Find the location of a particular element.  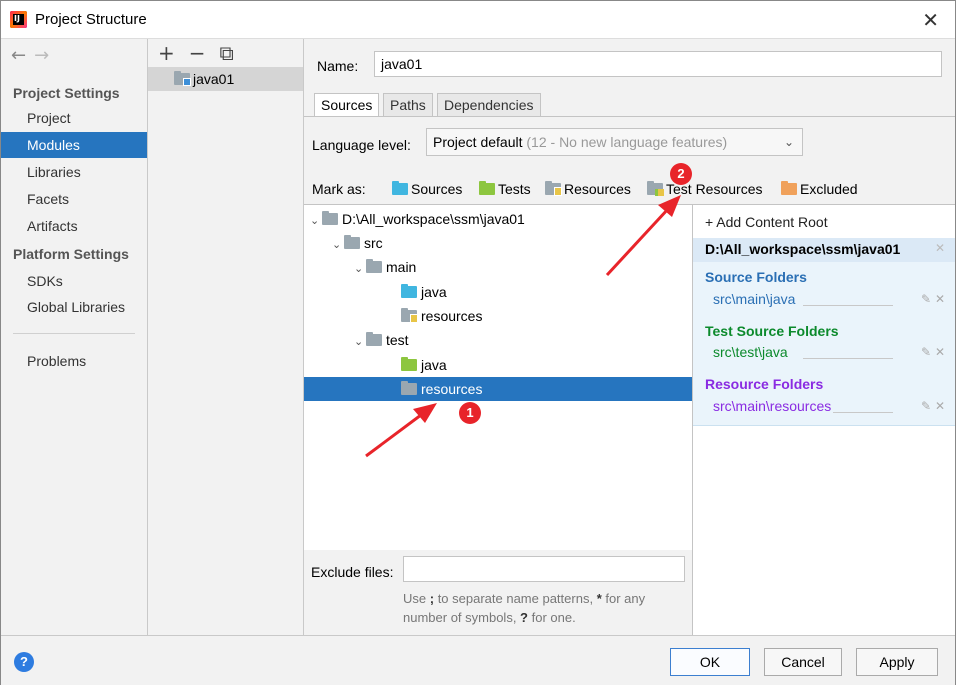

test-source-folders-title: Test Source Folders is located at coordinates (772, 331).